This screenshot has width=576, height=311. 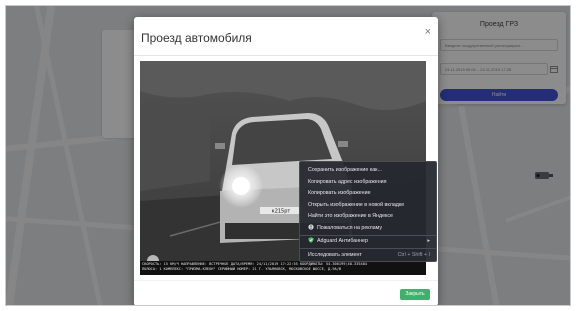 I want to click on menu-item-shortcut: Ctrl + Shift + I, so click(x=413, y=254).